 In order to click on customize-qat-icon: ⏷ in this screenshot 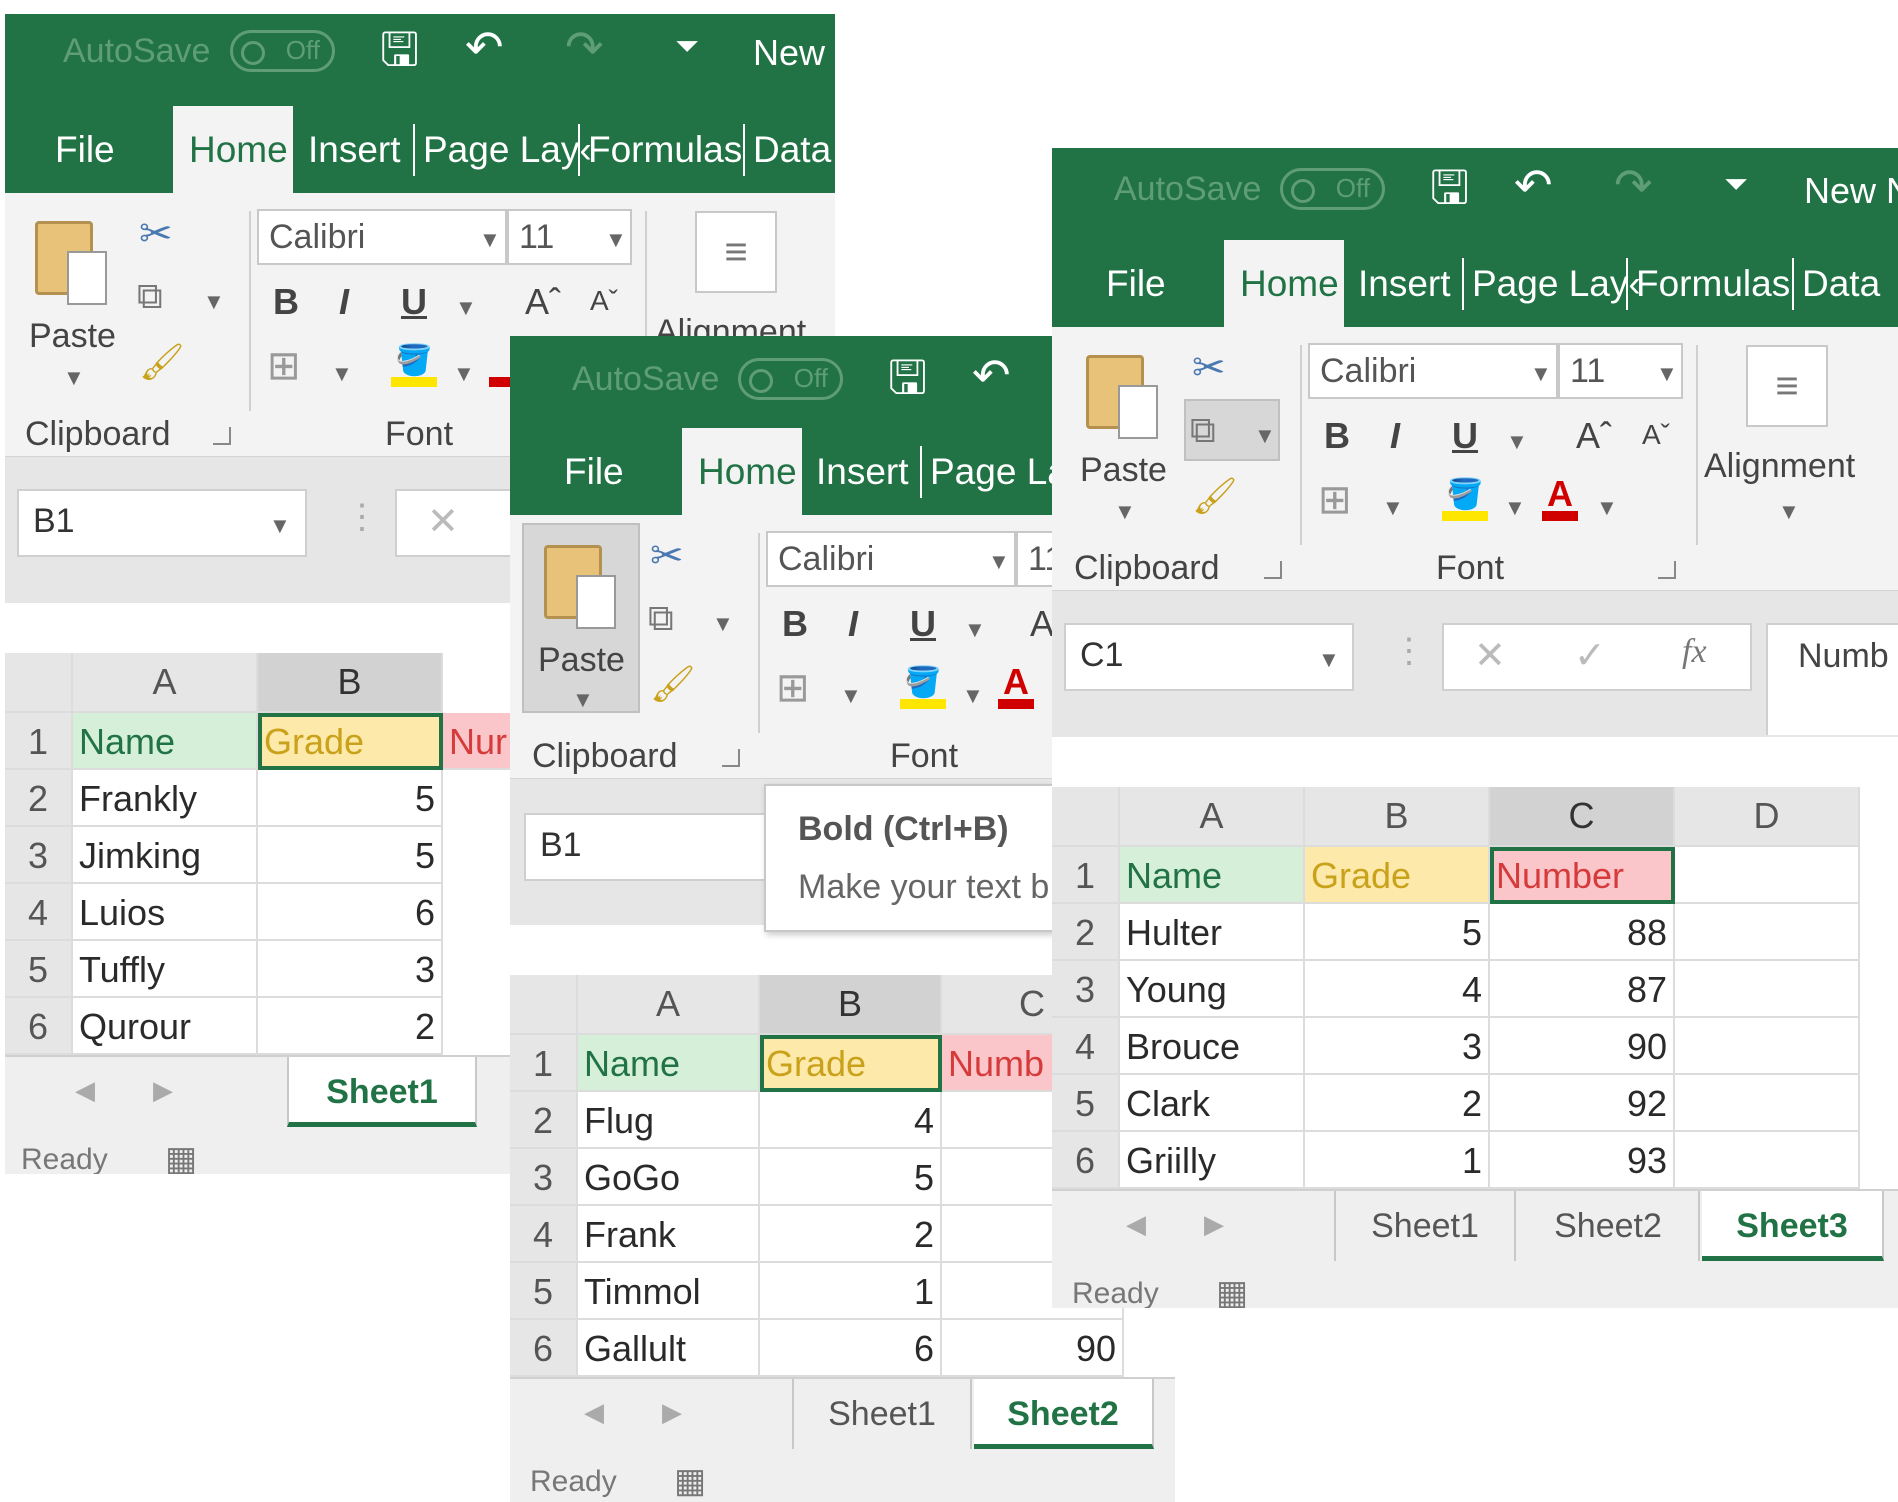, I will do `click(687, 47)`.